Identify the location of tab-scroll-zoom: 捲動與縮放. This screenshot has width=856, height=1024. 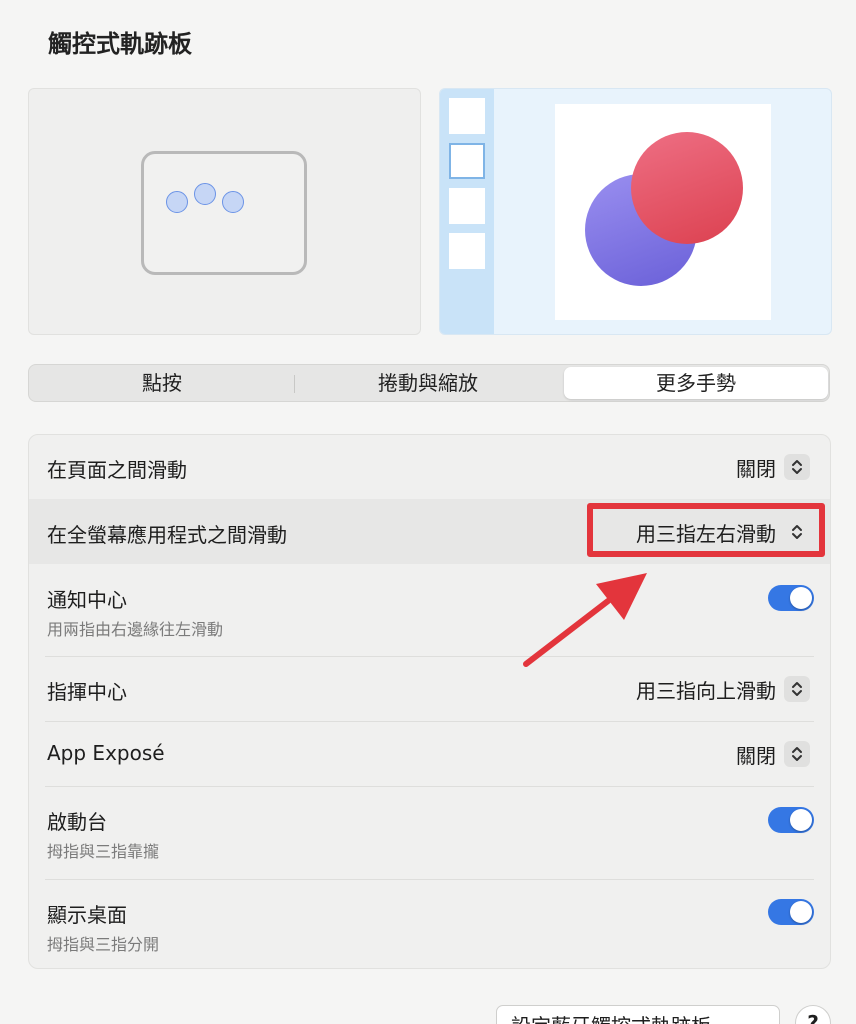
(428, 383).